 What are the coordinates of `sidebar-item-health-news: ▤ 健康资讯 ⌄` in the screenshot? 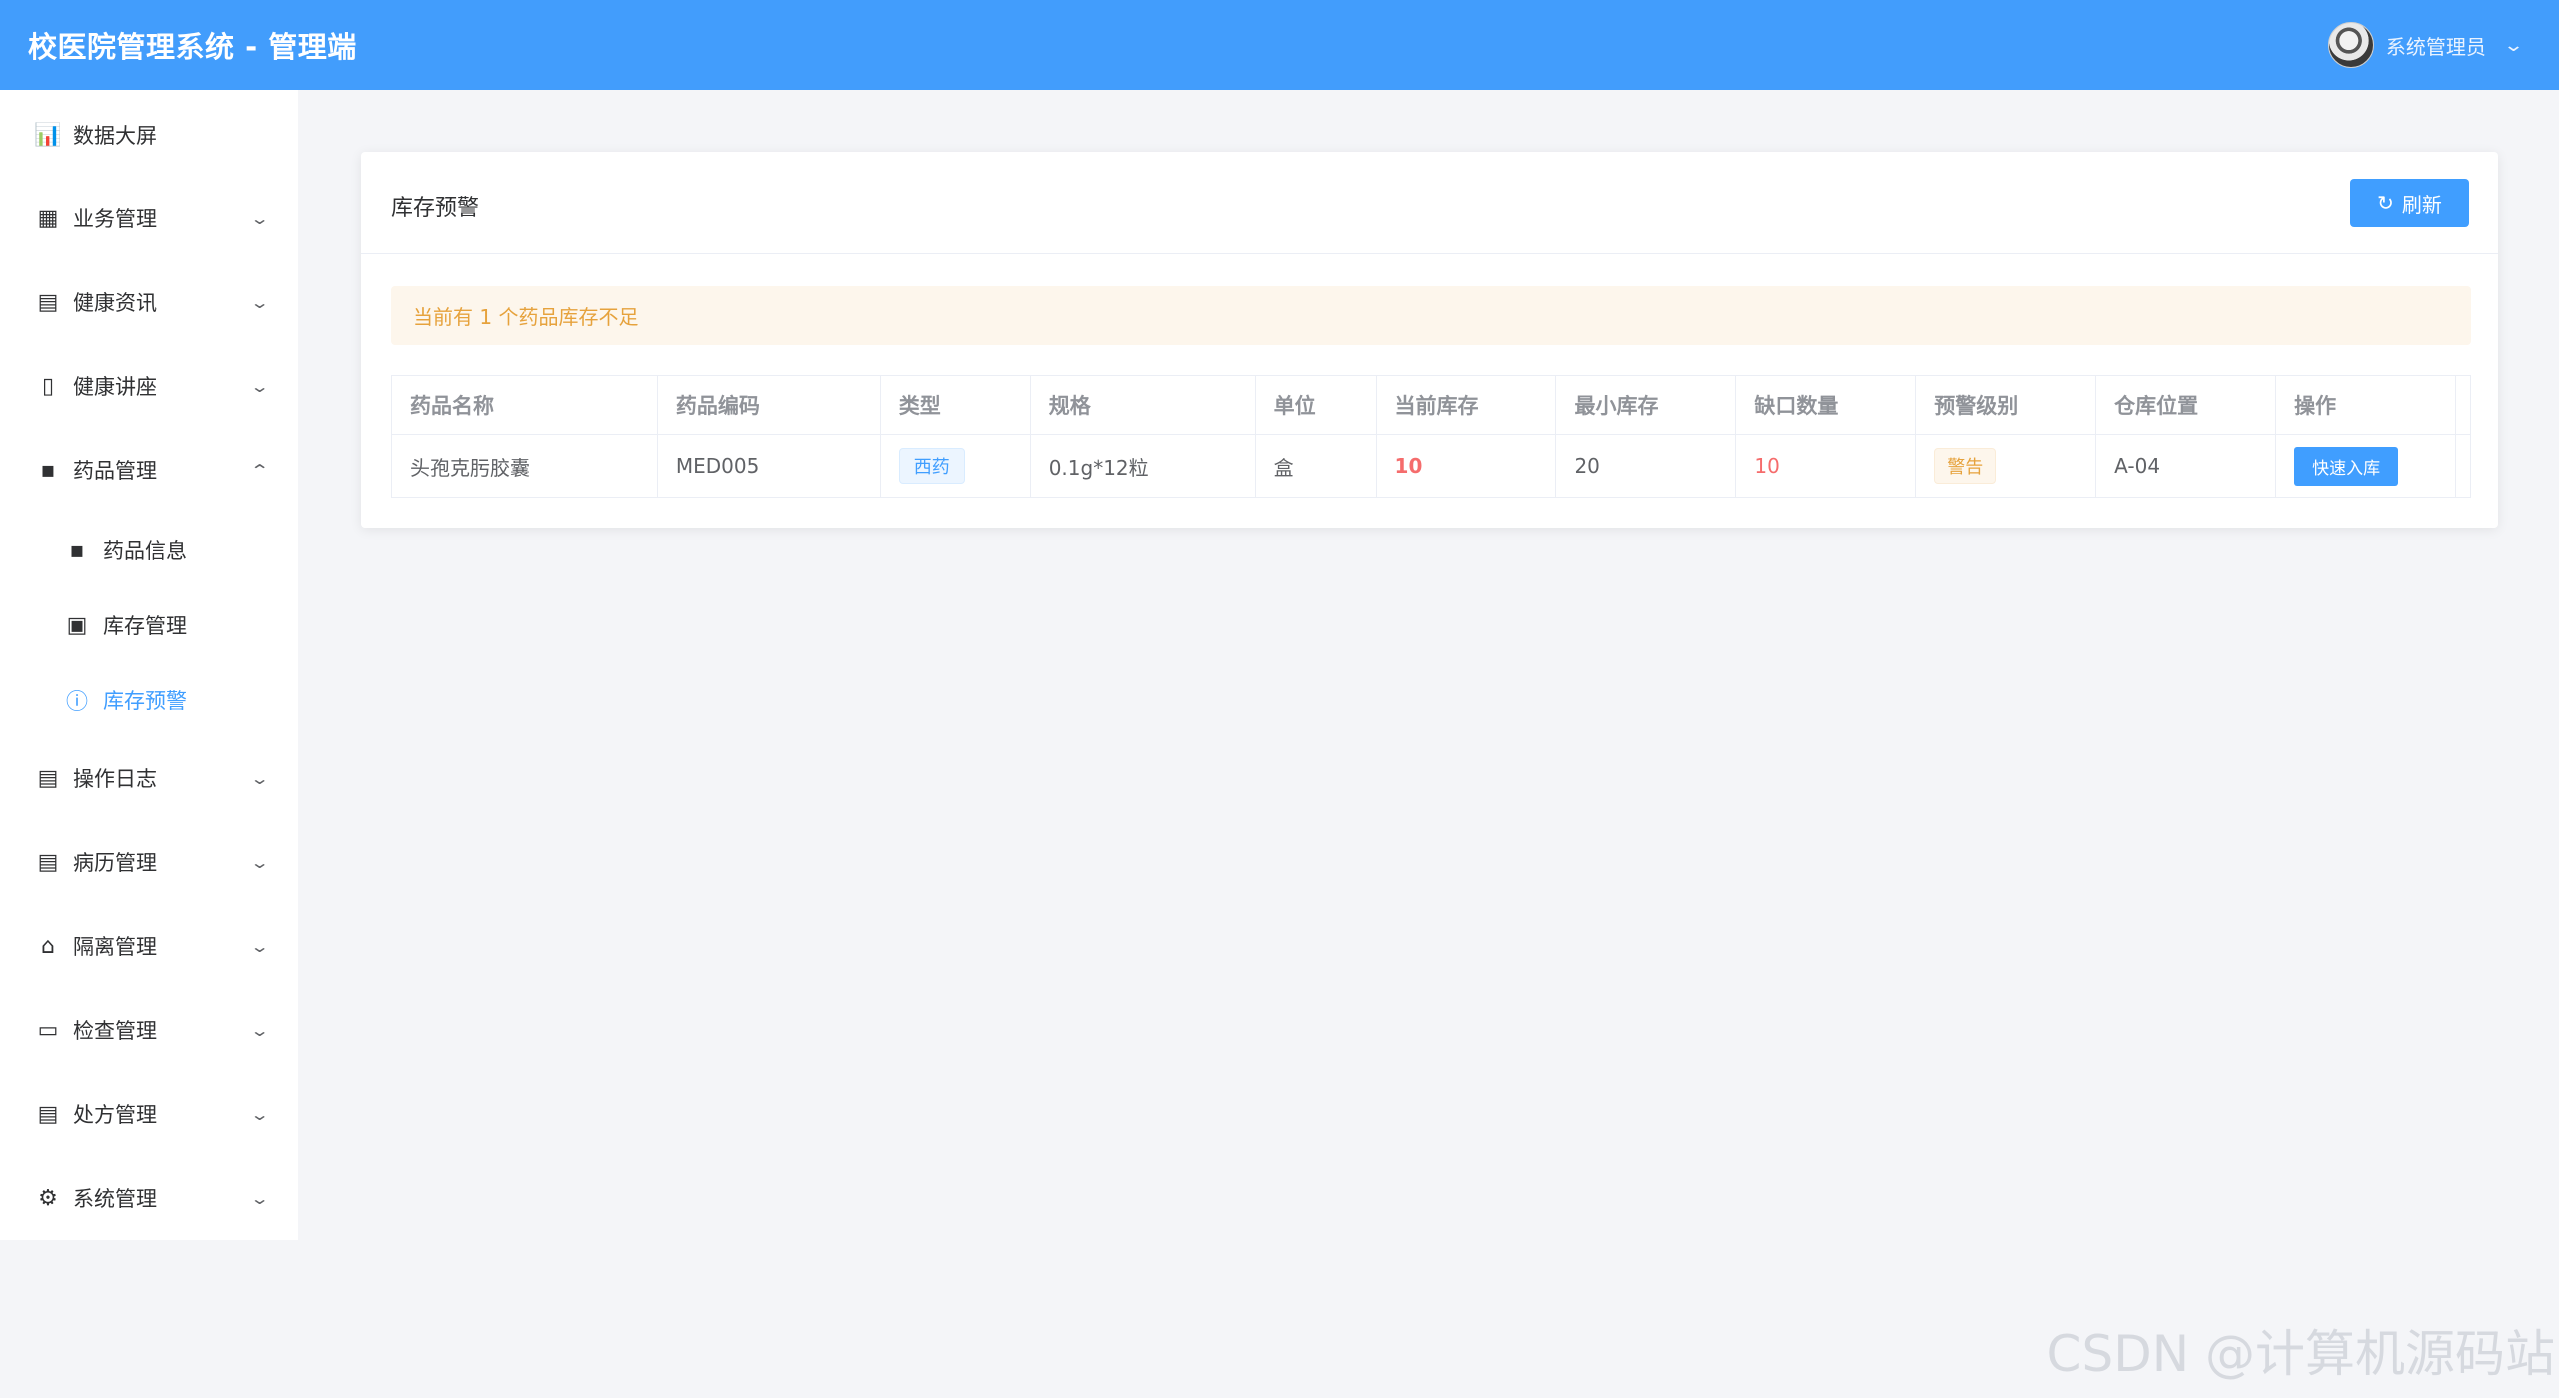 It's located at (149, 302).